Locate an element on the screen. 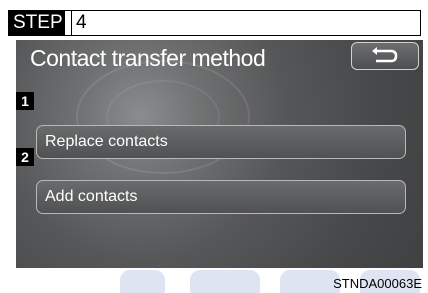 Image resolution: width=428 pixels, height=293 pixels. option-number-badge: 2 is located at coordinates (25, 157).